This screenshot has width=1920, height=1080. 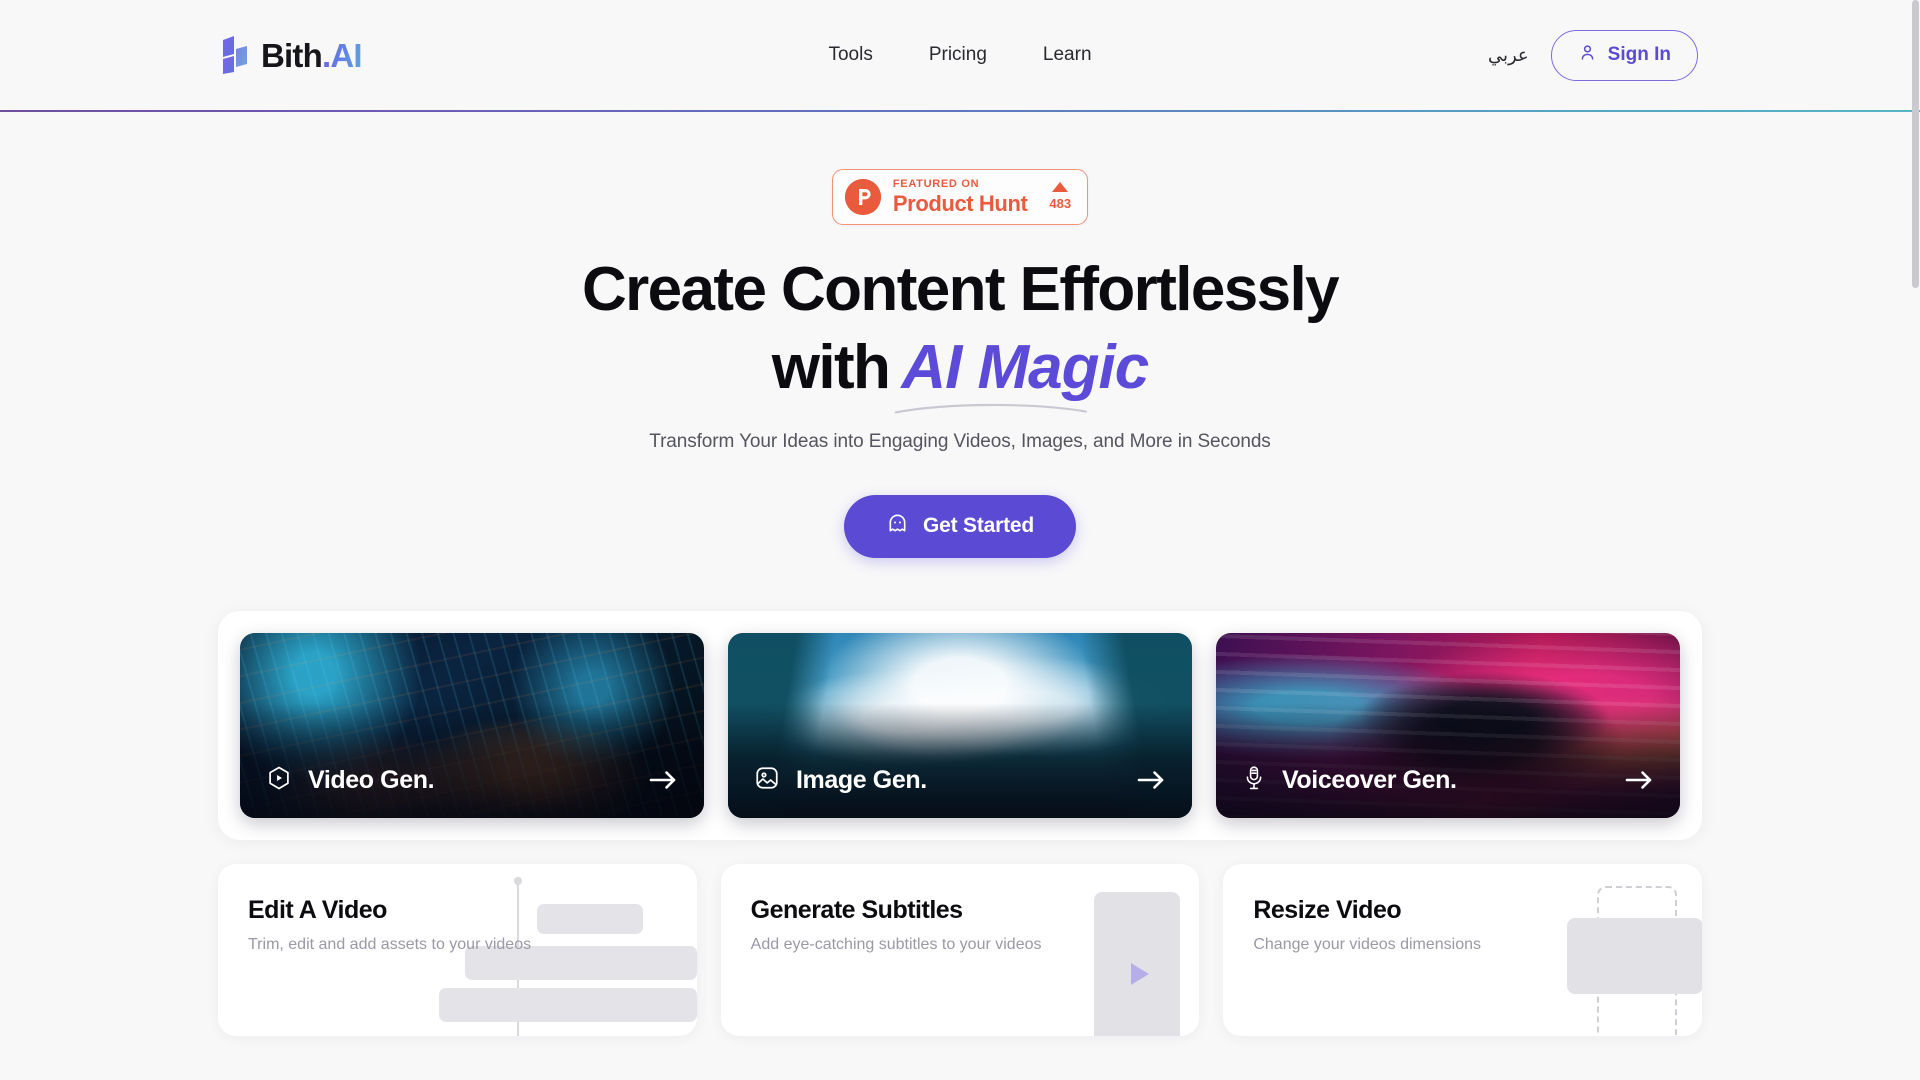 I want to click on resize-video-title: Resize Video, so click(x=1327, y=909).